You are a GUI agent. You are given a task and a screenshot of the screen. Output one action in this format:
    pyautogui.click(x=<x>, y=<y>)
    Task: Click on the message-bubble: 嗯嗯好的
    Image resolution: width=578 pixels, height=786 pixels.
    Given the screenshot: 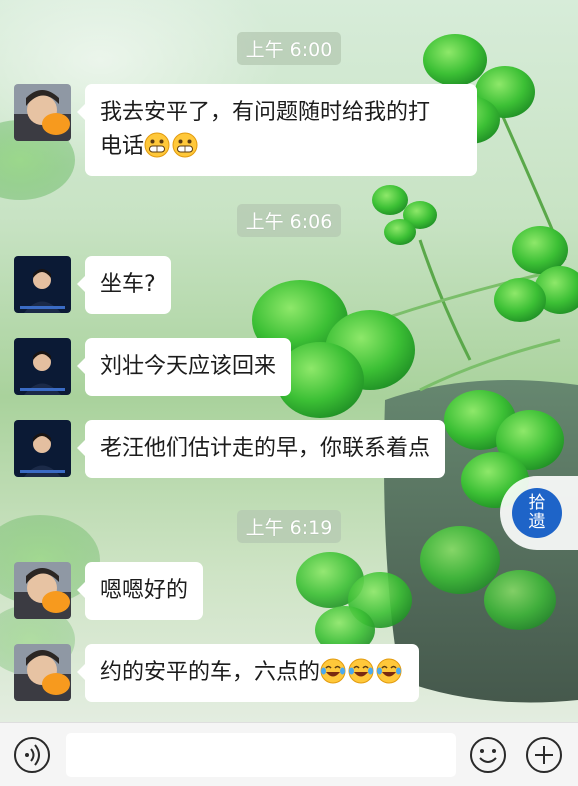 What is the action you would take?
    pyautogui.click(x=140, y=591)
    